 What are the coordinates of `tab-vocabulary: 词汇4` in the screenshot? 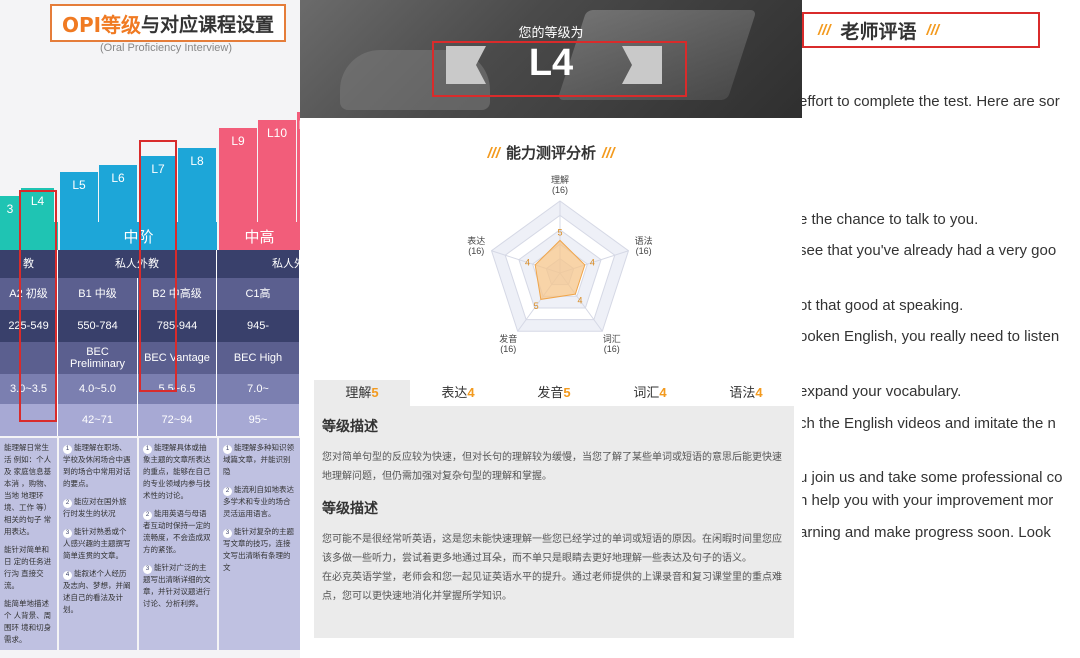 It's located at (650, 393).